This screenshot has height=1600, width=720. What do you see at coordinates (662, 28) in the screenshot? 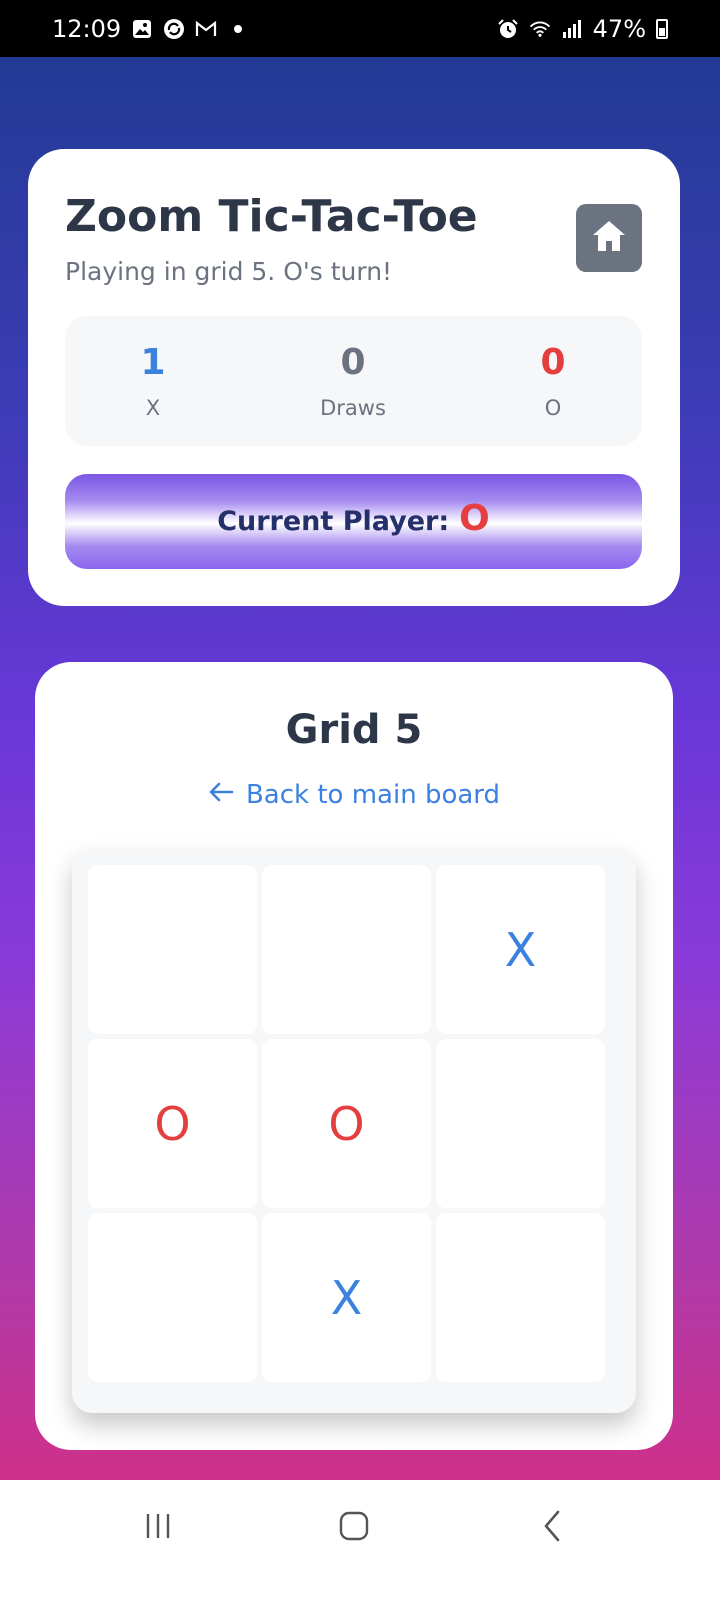
I see `battery-icon` at bounding box center [662, 28].